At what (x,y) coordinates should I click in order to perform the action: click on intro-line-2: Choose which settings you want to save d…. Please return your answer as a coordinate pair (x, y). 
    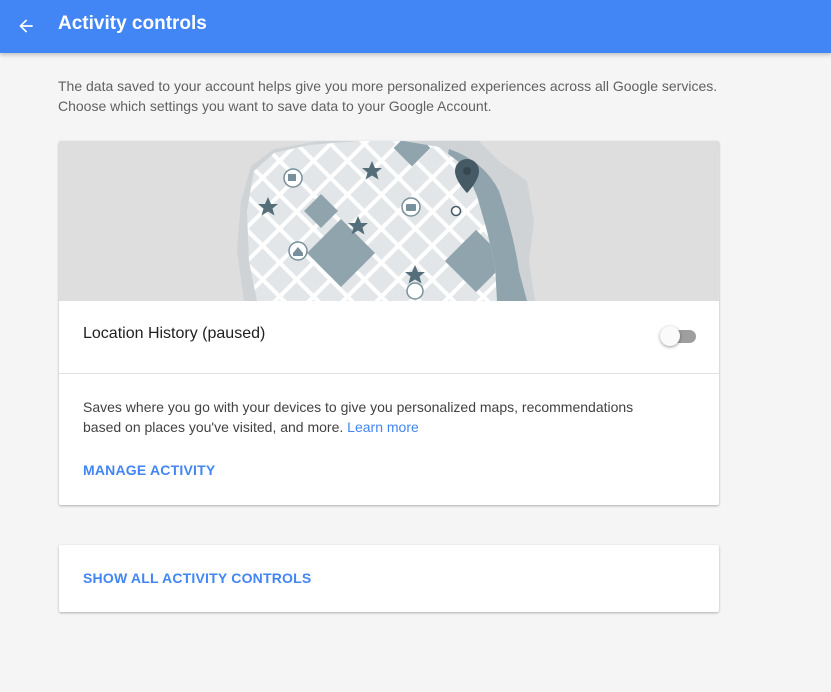
    Looking at the image, I should click on (275, 106).